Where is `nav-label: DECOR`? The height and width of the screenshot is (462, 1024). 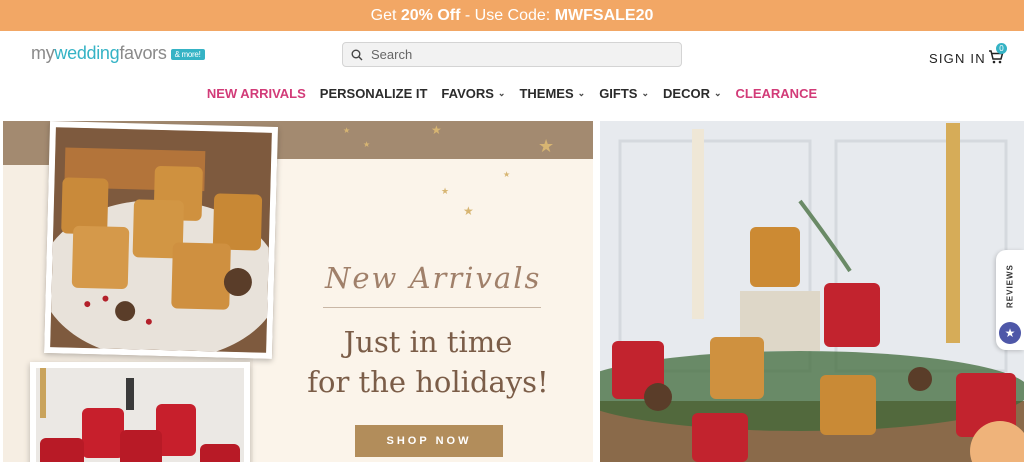 nav-label: DECOR is located at coordinates (686, 93).